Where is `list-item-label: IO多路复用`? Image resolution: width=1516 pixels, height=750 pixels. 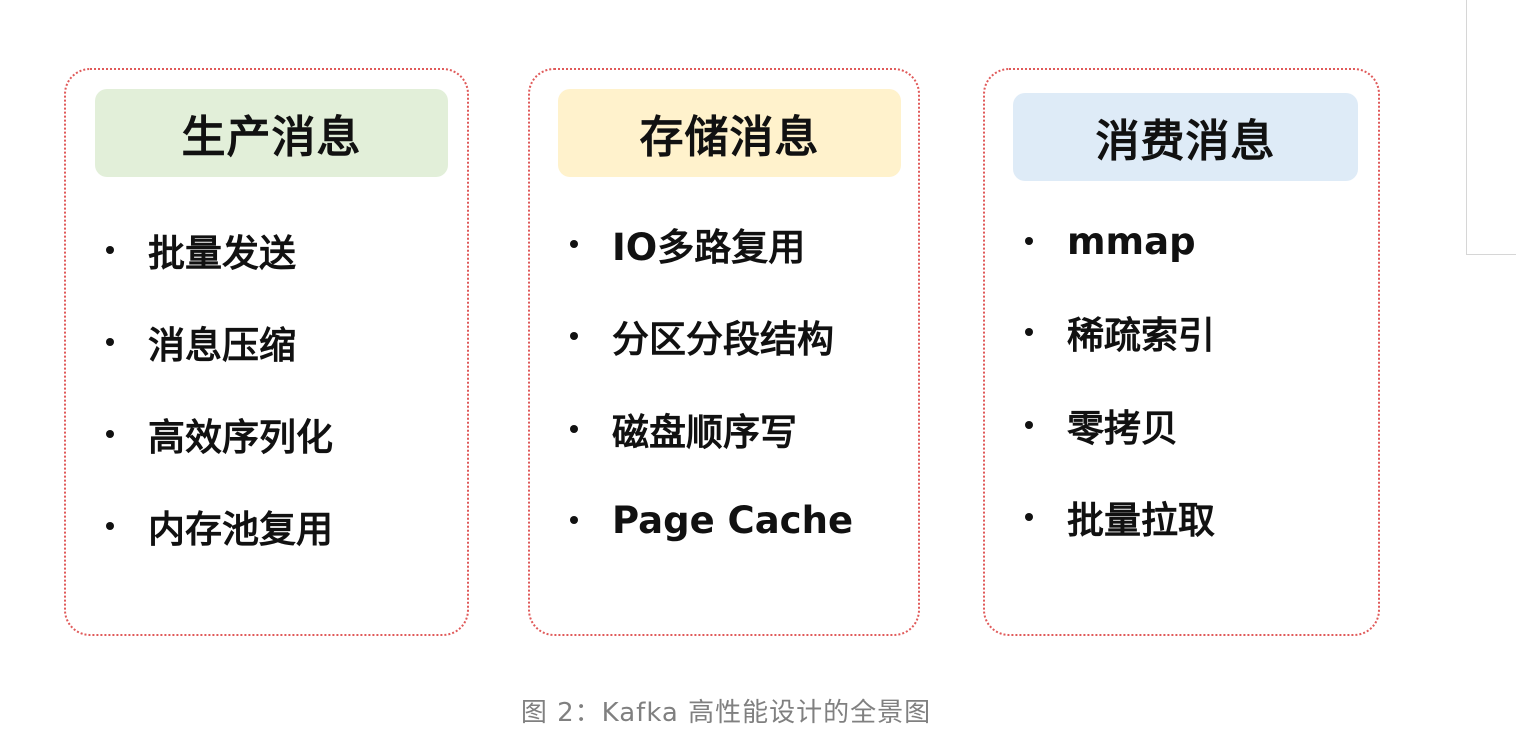
list-item-label: IO多路复用 is located at coordinates (709, 247).